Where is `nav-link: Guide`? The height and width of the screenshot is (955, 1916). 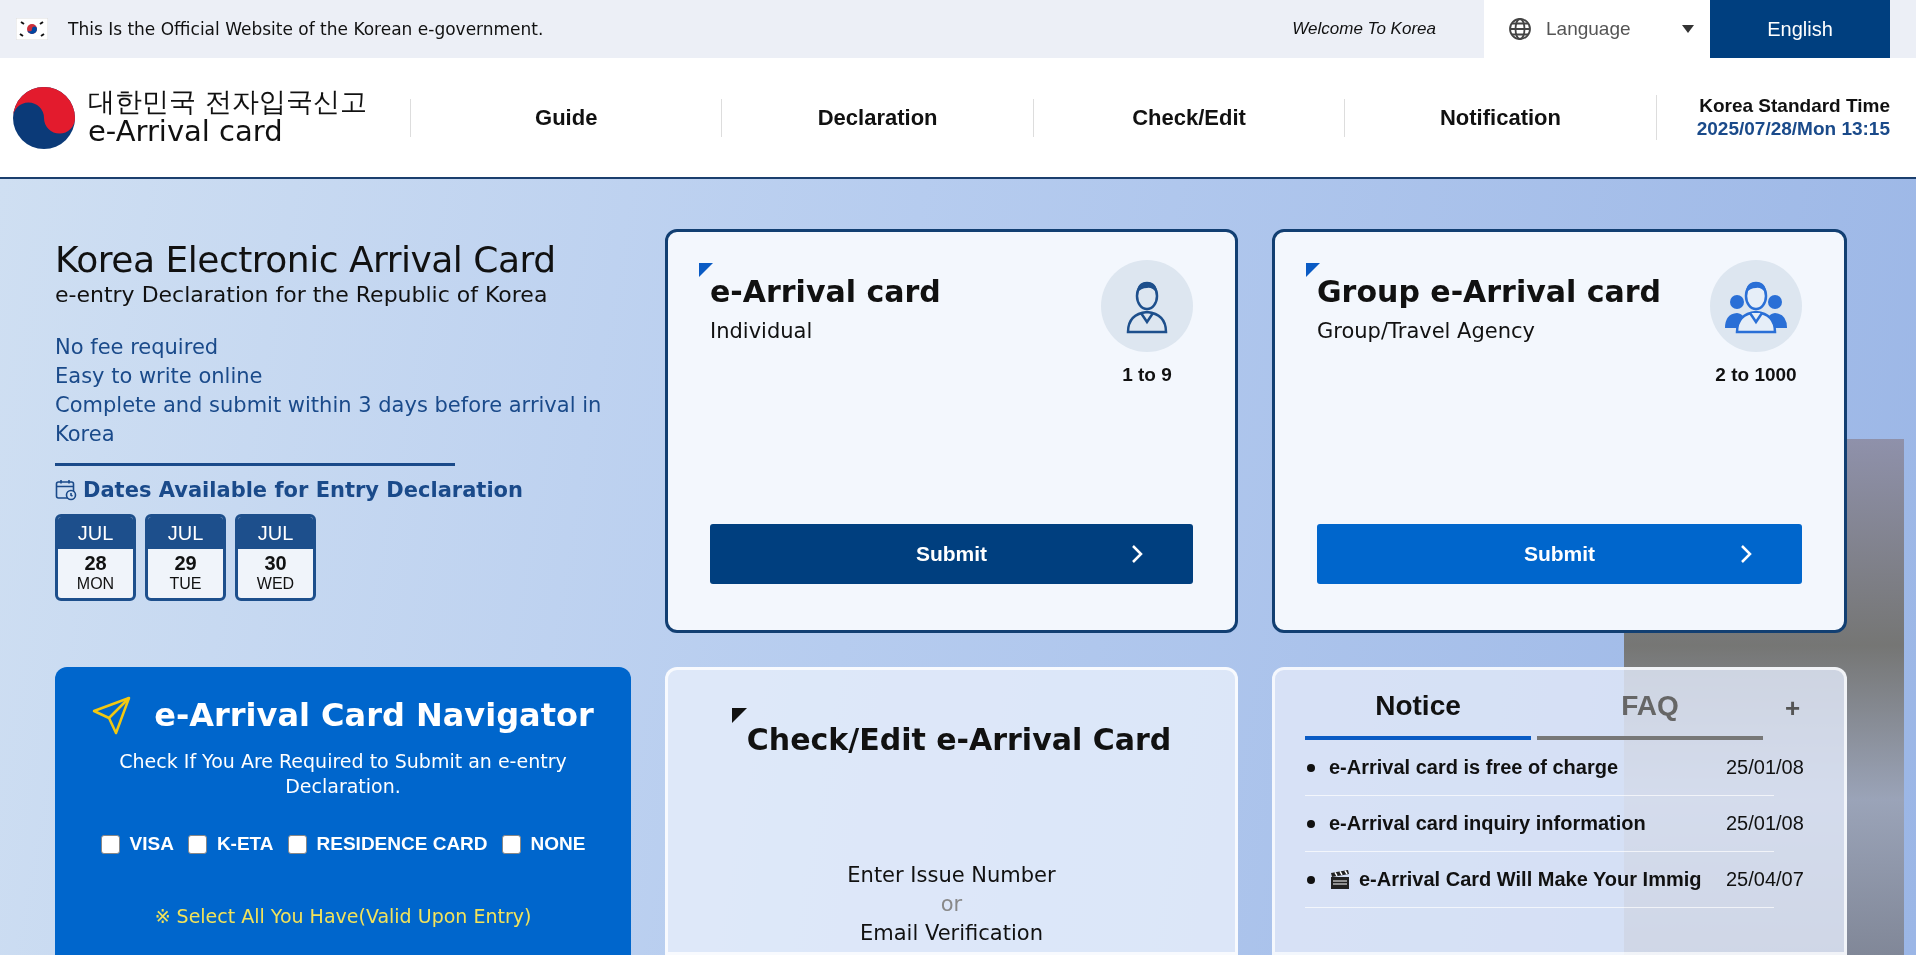
nav-link: Guide is located at coordinates (566, 117).